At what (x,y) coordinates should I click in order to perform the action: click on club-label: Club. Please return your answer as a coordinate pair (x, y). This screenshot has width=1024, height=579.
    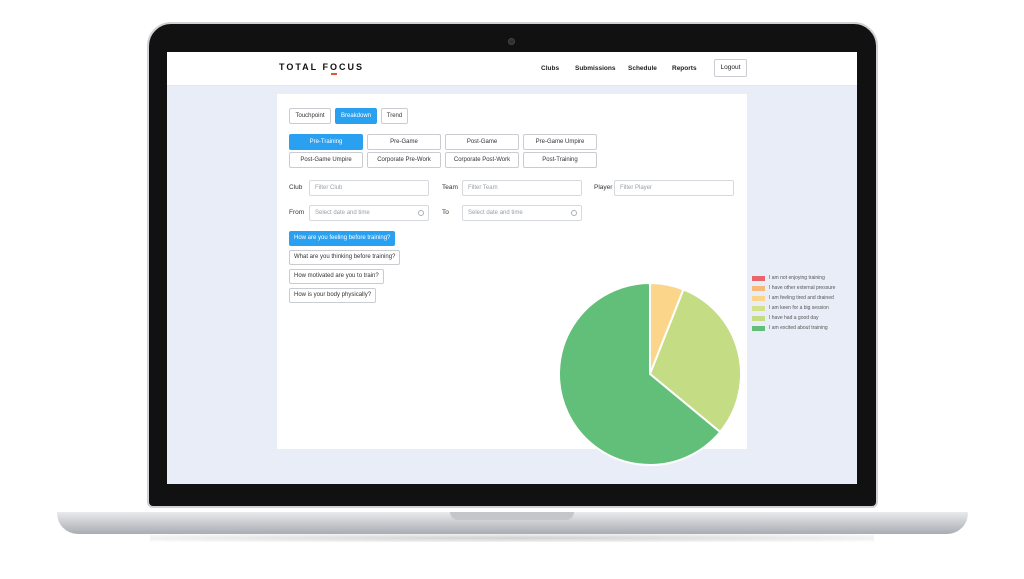
    Looking at the image, I should click on (296, 187).